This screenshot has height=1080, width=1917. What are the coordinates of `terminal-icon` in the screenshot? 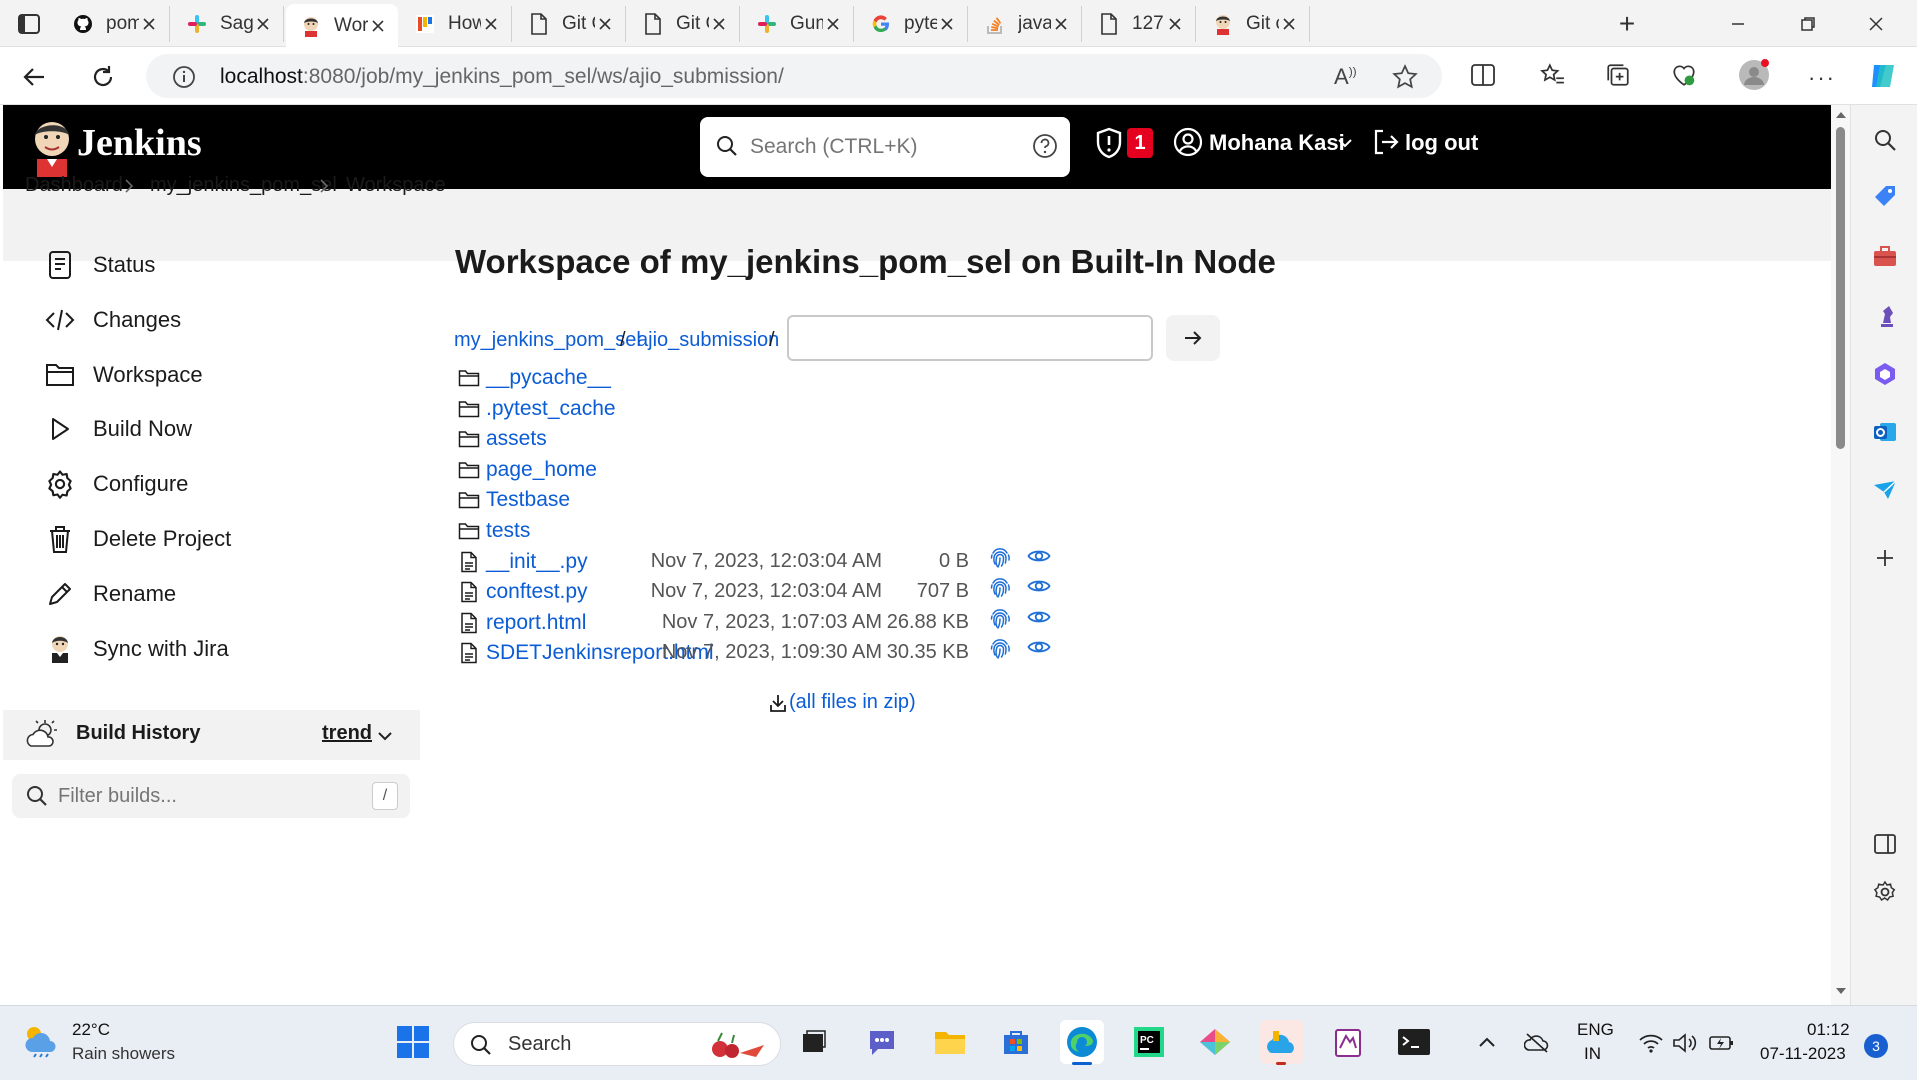 It's located at (1414, 1042).